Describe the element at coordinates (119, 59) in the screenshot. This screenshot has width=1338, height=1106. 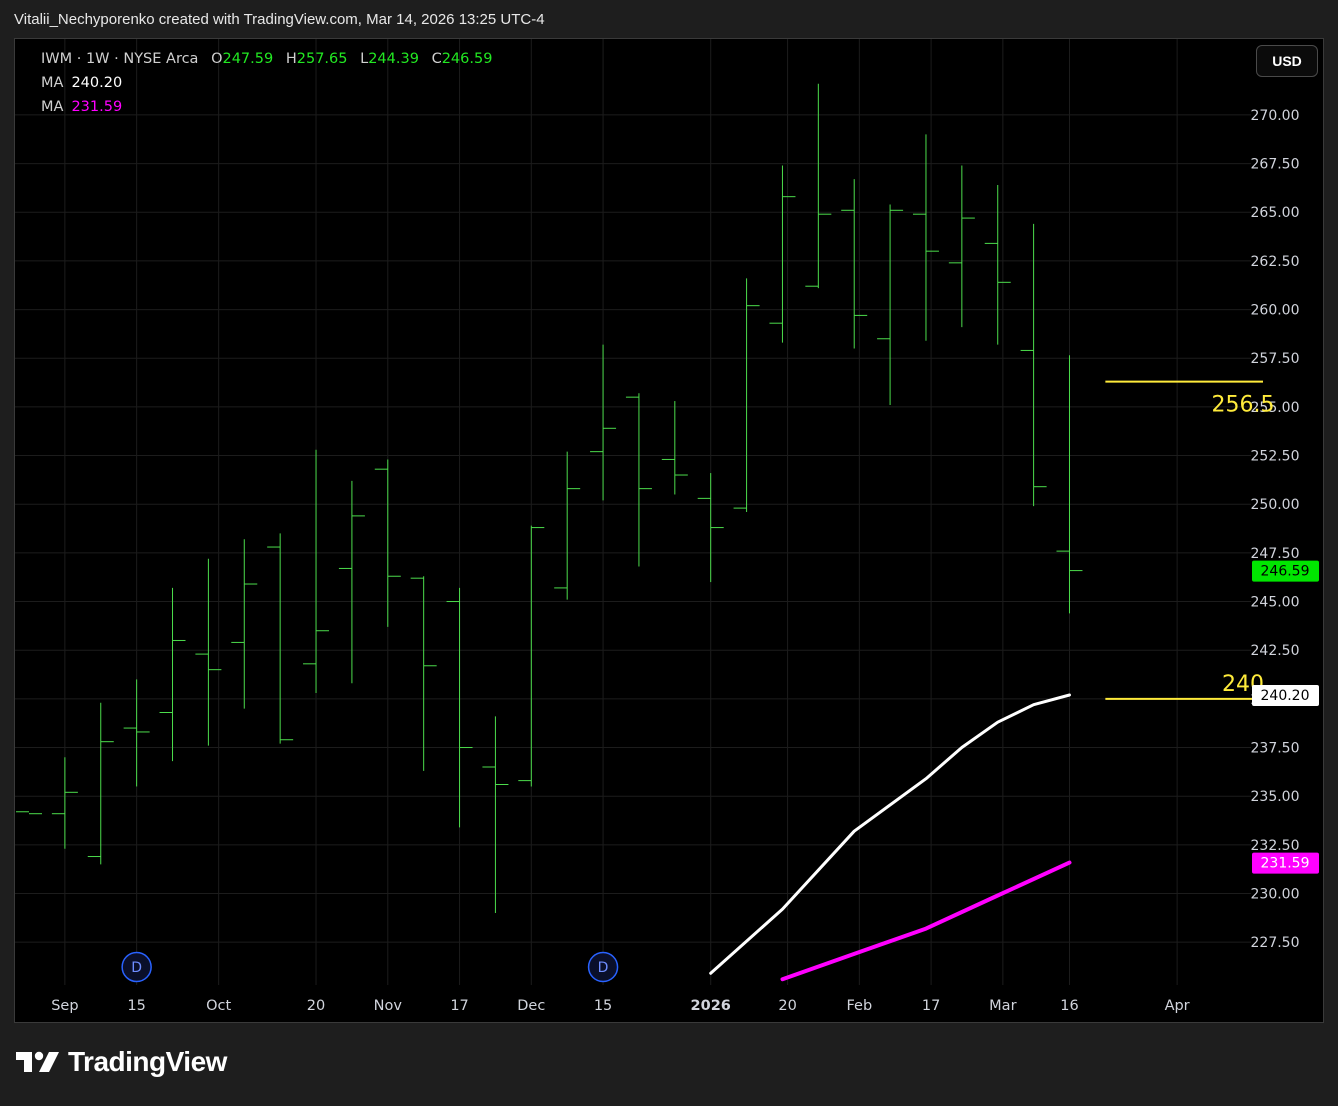
I see `symbol-info: IWM · 1W · NYSE Arca` at that location.